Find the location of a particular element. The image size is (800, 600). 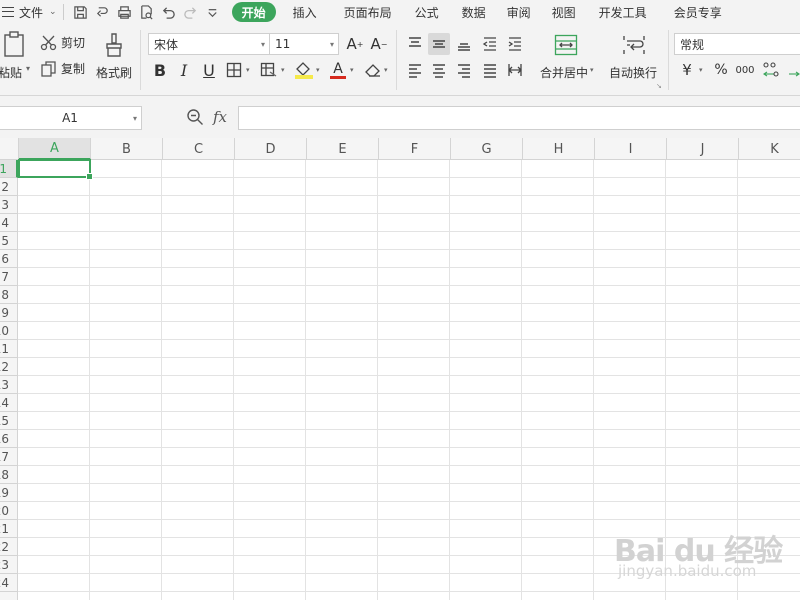

column-header: F is located at coordinates (415, 149).